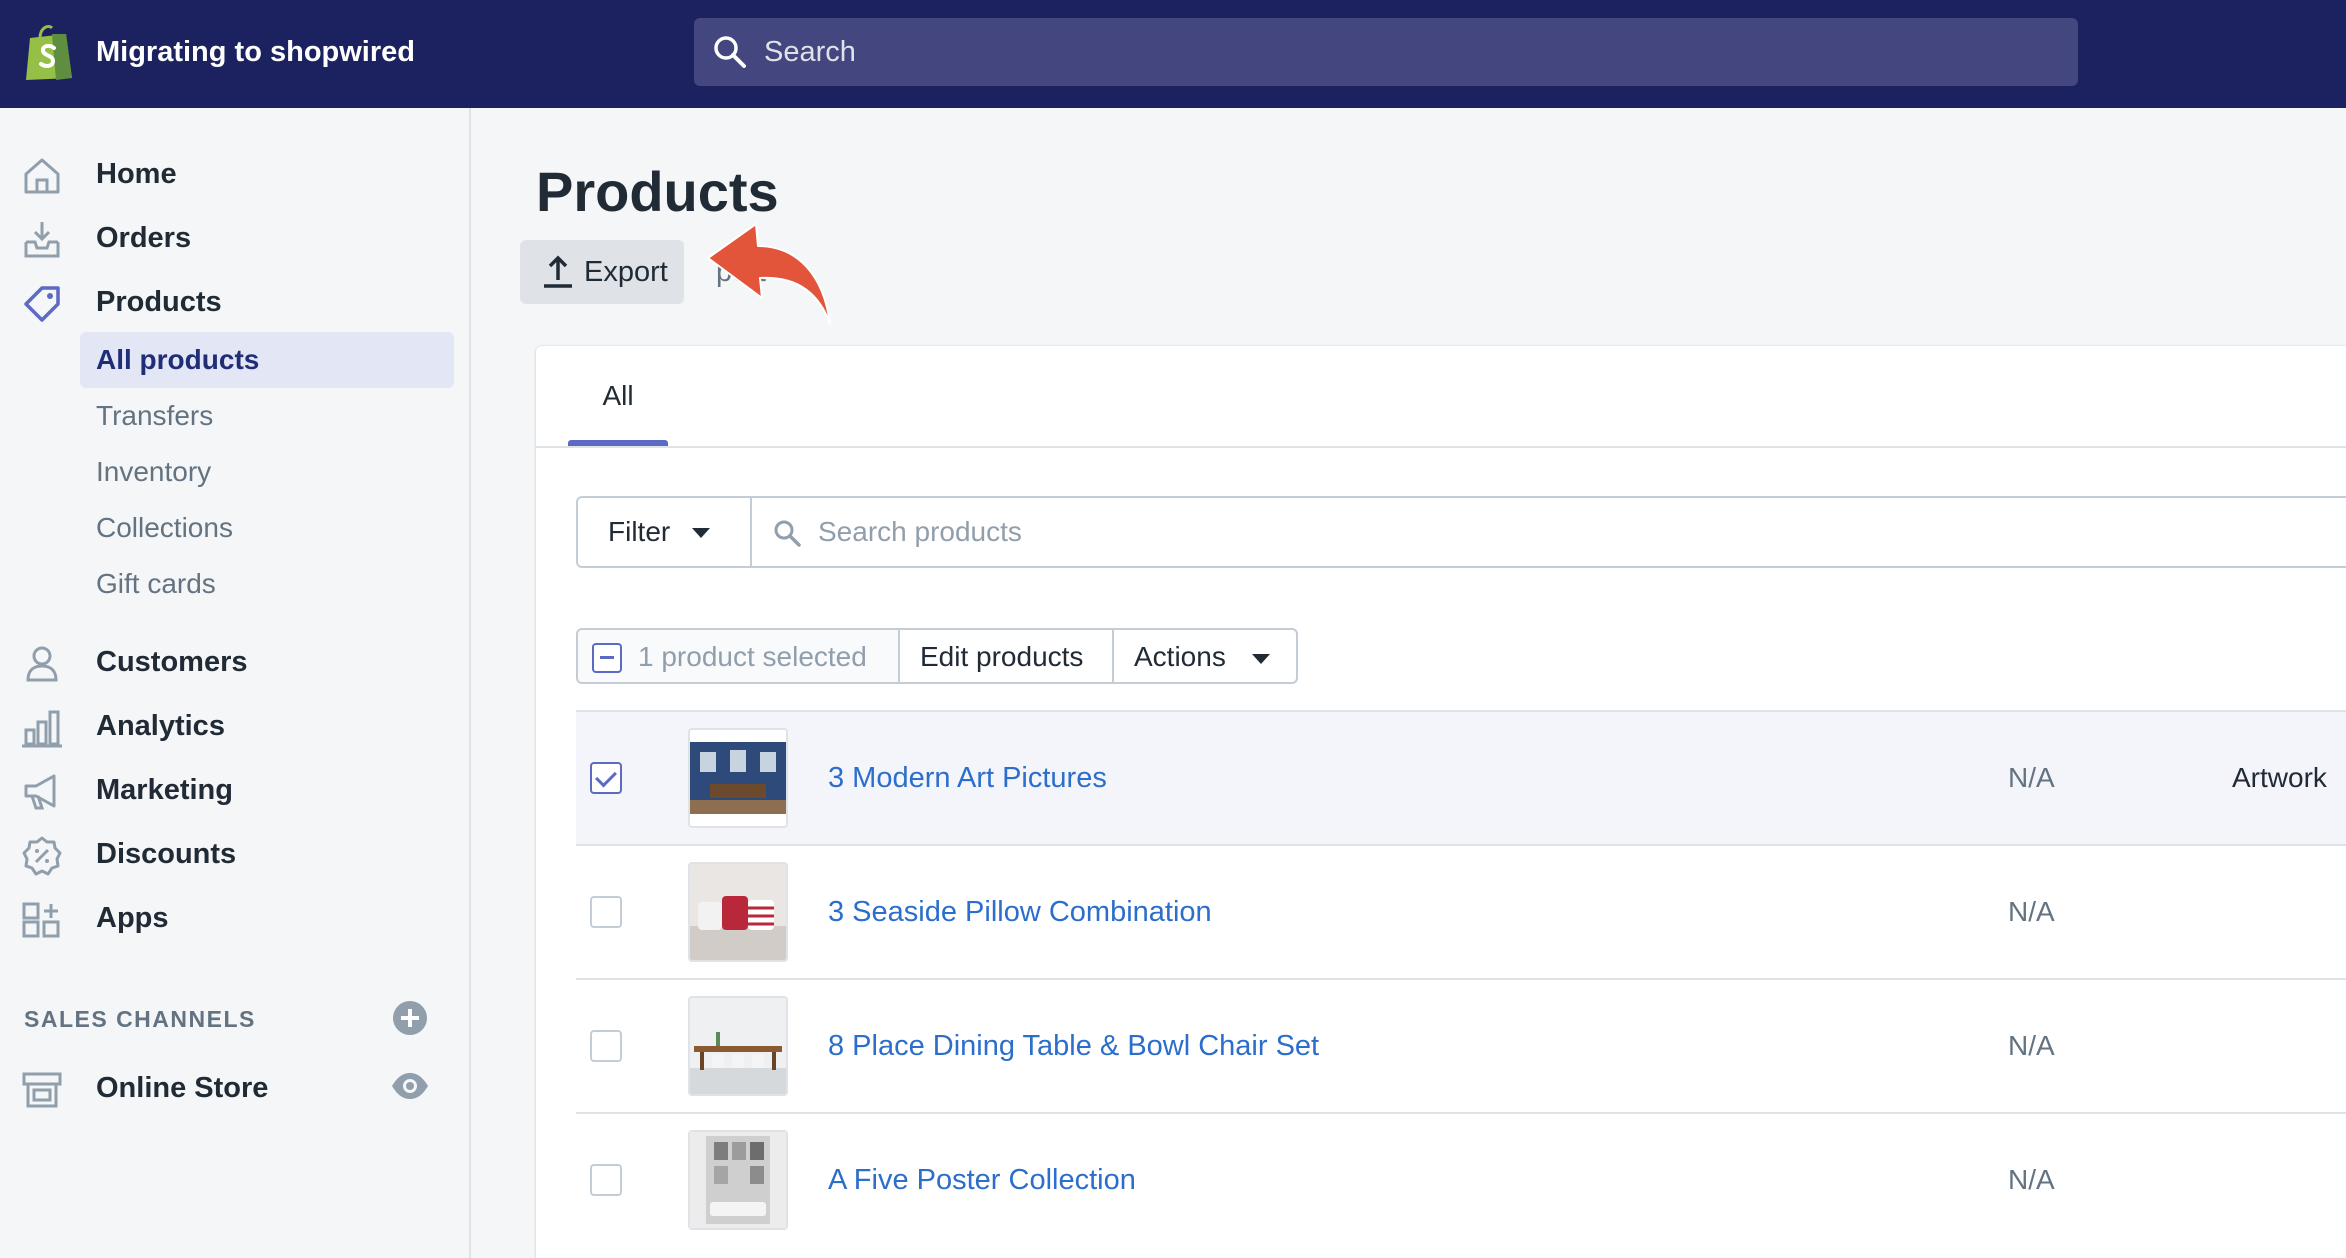 The image size is (2346, 1258). I want to click on product-image-pillows, so click(738, 912).